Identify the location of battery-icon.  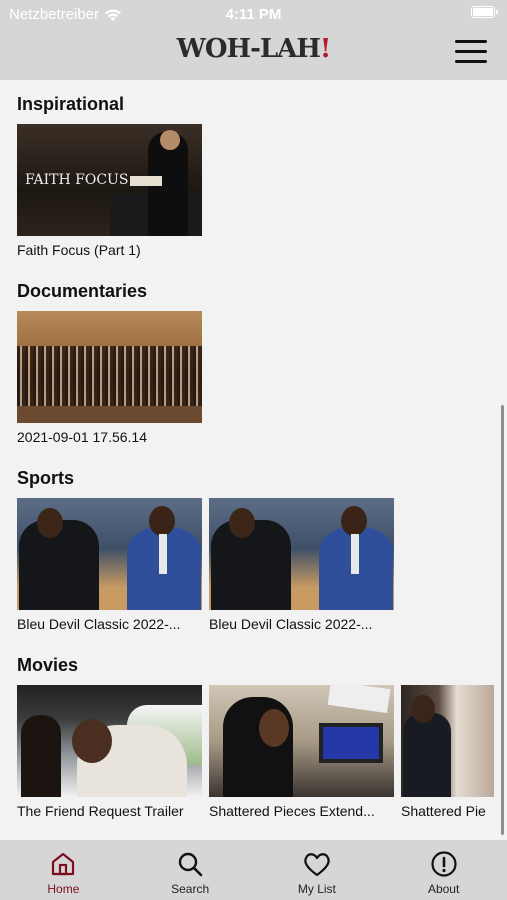
(484, 12).